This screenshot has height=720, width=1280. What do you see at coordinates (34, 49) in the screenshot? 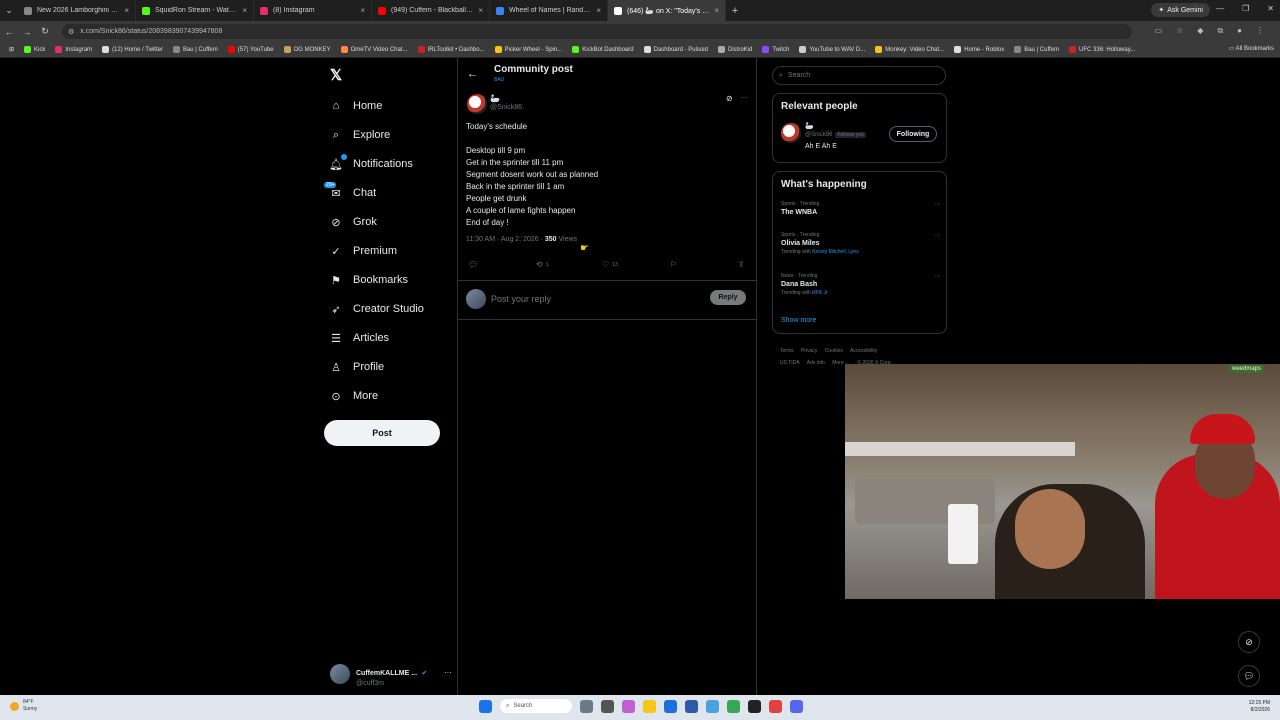
I see `bookmark-item: Kick` at bounding box center [34, 49].